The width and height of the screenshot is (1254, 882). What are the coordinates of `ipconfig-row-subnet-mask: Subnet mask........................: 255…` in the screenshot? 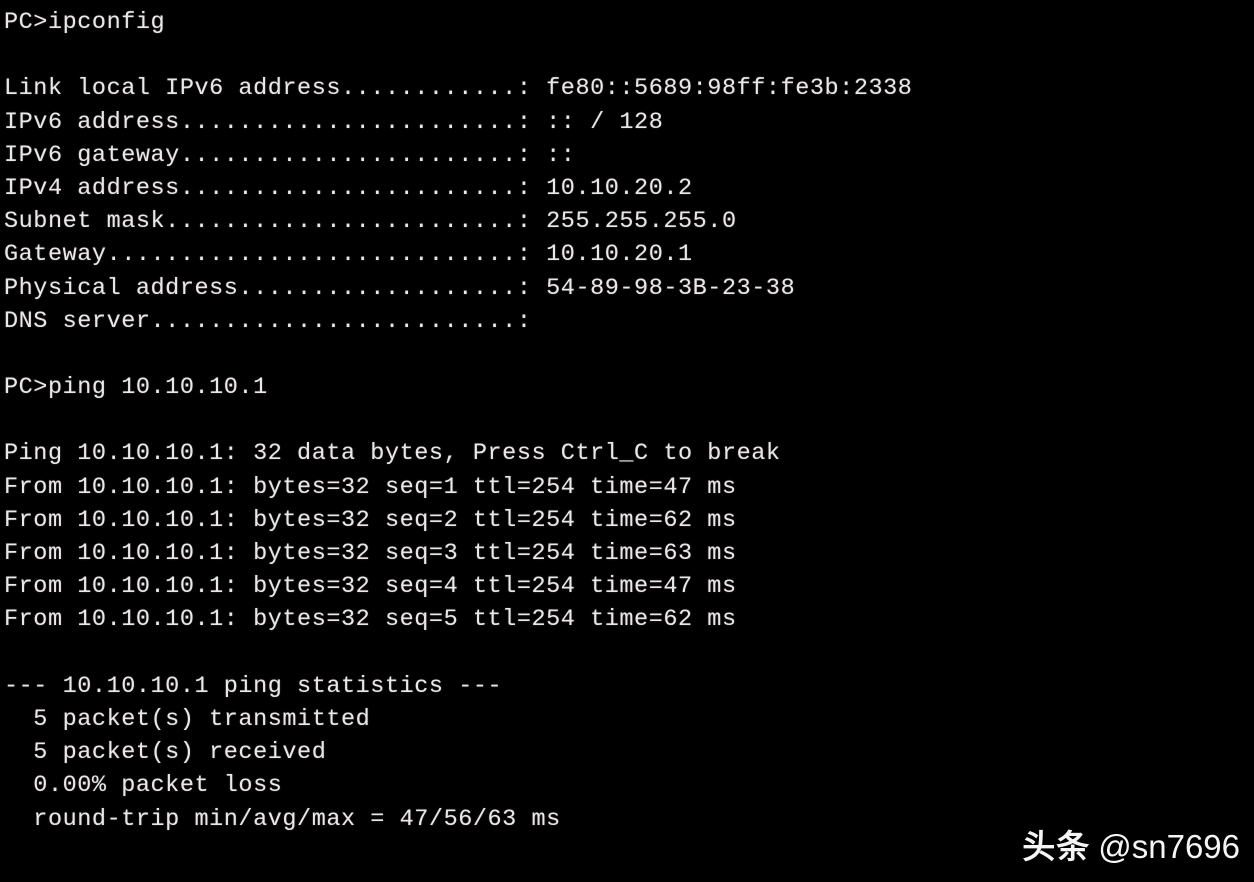 It's located at (370, 222).